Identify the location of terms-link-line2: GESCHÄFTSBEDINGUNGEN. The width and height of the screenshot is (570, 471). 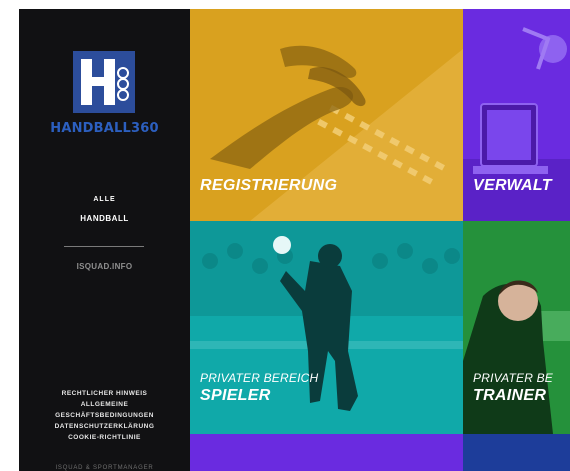
(104, 415).